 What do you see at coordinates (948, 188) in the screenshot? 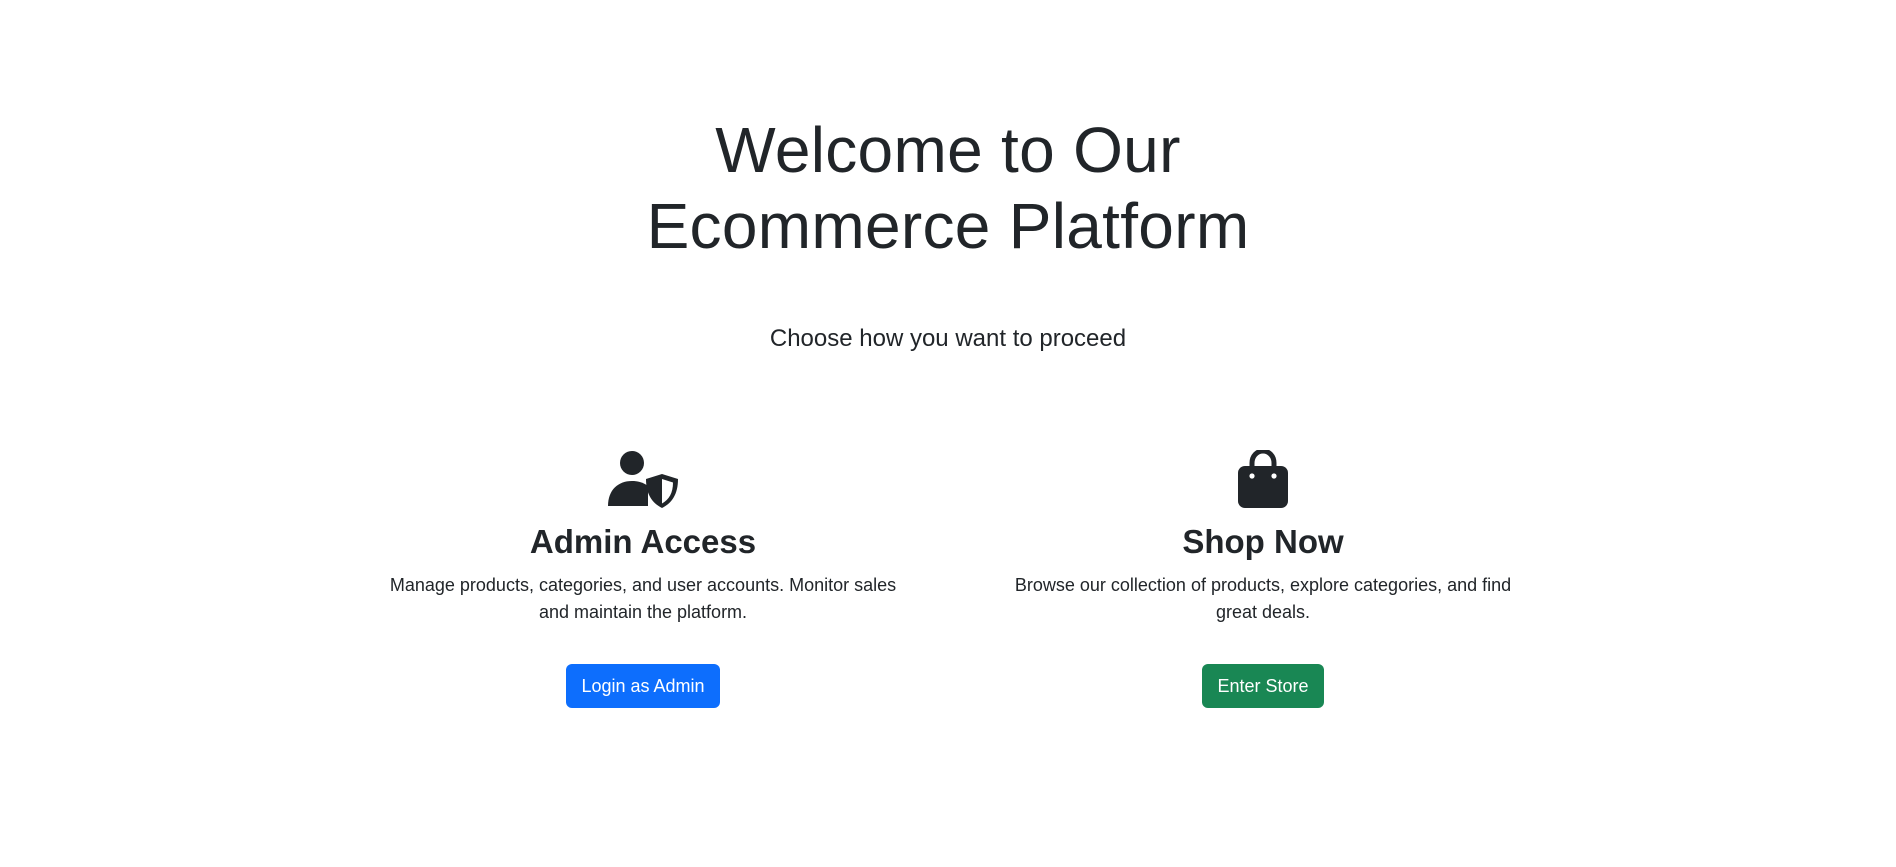
I see `page-title: Welcome to Our Ecommerce Platform` at bounding box center [948, 188].